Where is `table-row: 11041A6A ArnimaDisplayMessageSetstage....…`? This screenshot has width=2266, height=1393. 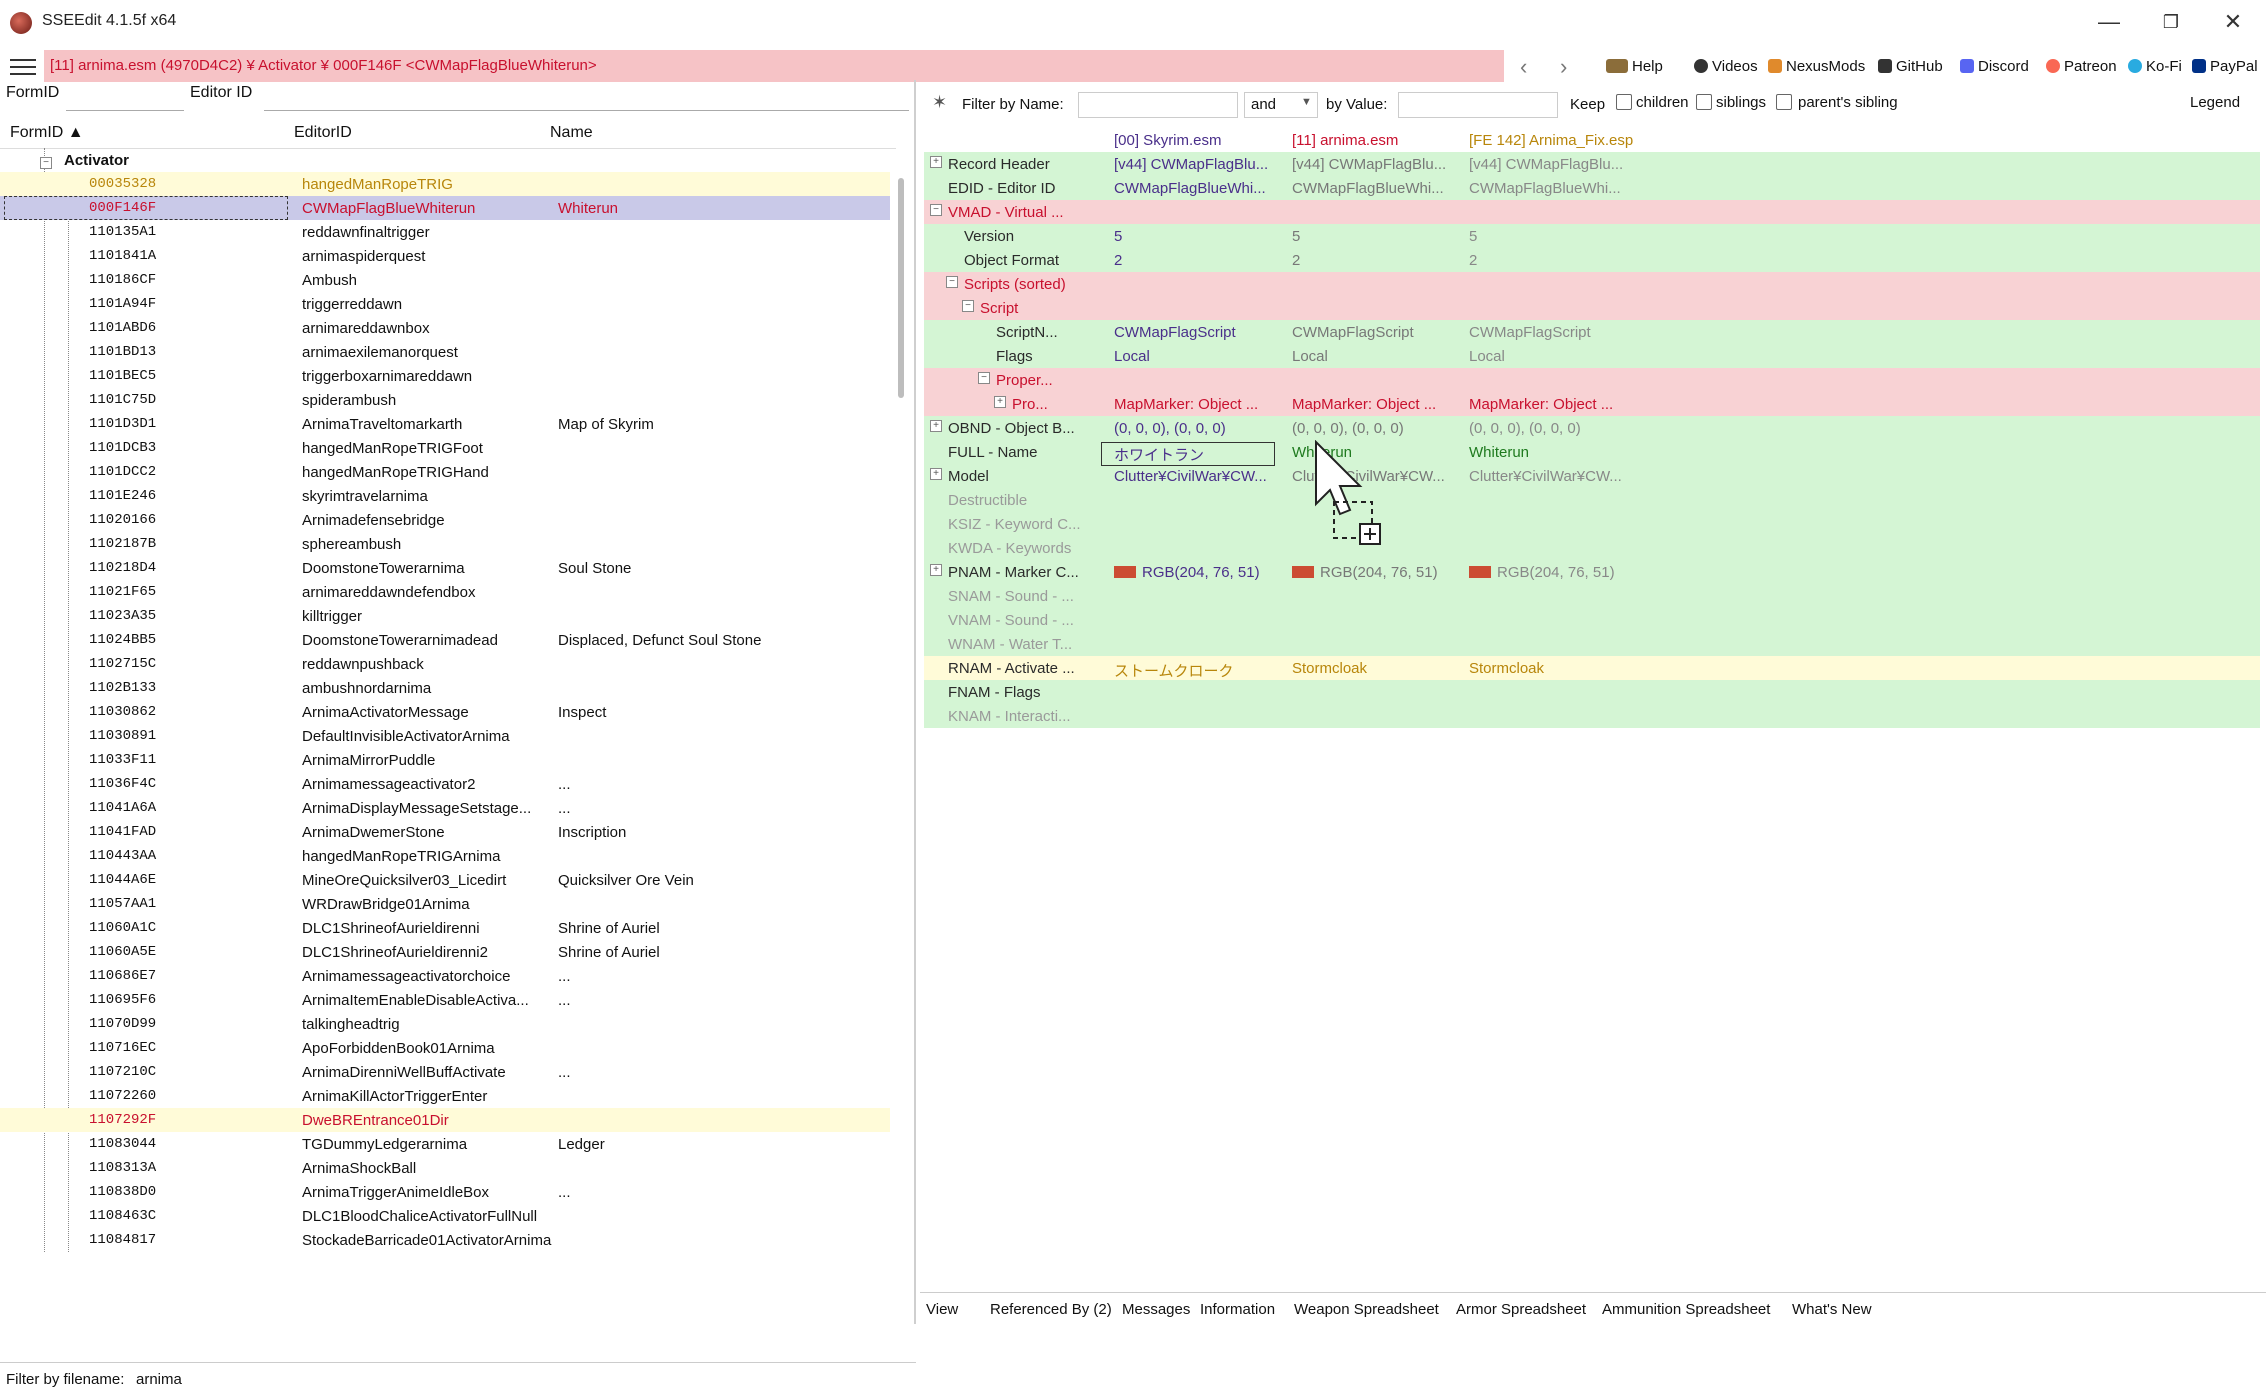
table-row: 11041A6A ArnimaDisplayMessageSetstage....… is located at coordinates (445, 808).